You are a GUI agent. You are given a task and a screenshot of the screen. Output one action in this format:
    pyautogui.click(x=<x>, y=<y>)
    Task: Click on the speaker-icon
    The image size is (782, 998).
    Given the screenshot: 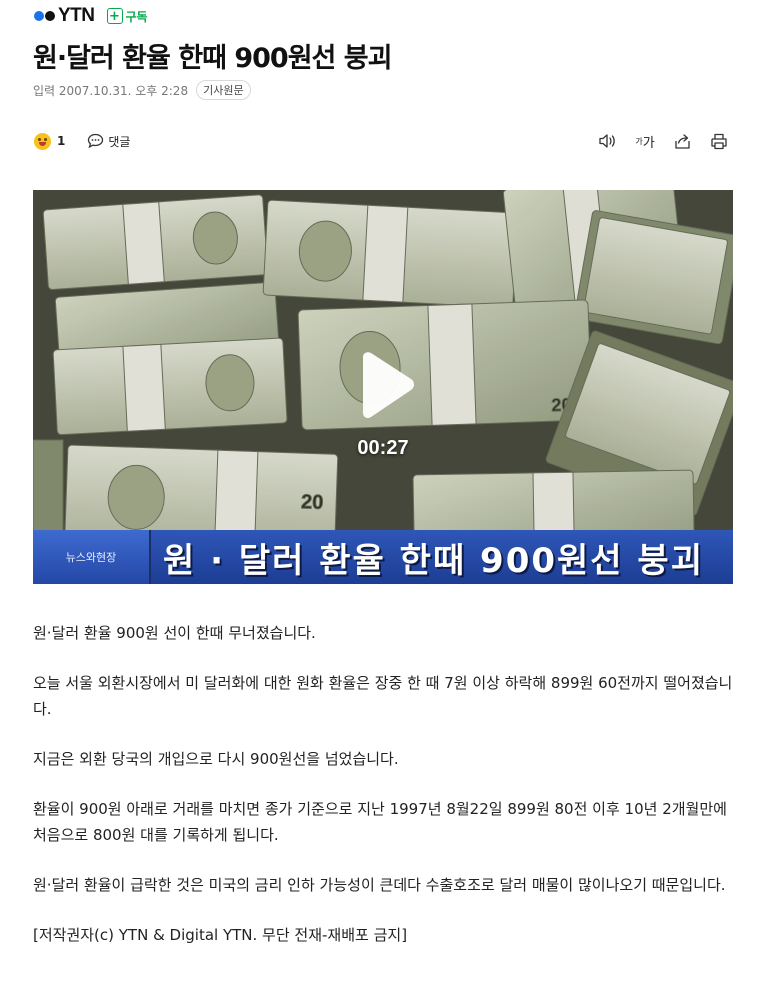 What is the action you would take?
    pyautogui.click(x=607, y=141)
    